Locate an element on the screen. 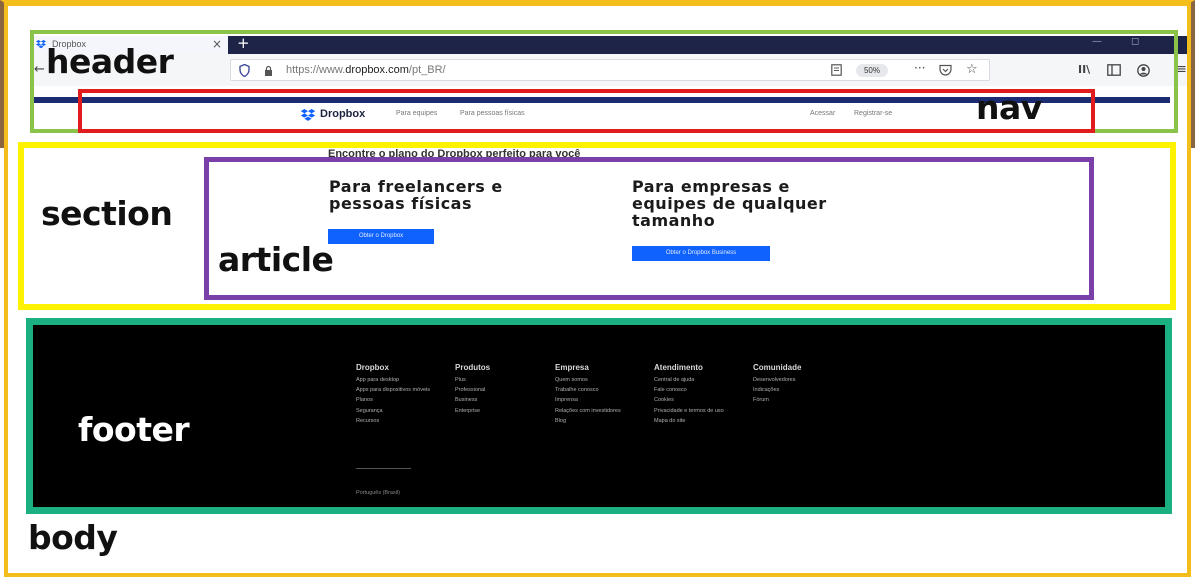 Image resolution: width=1195 pixels, height=579 pixels. header-label: header is located at coordinates (110, 61).